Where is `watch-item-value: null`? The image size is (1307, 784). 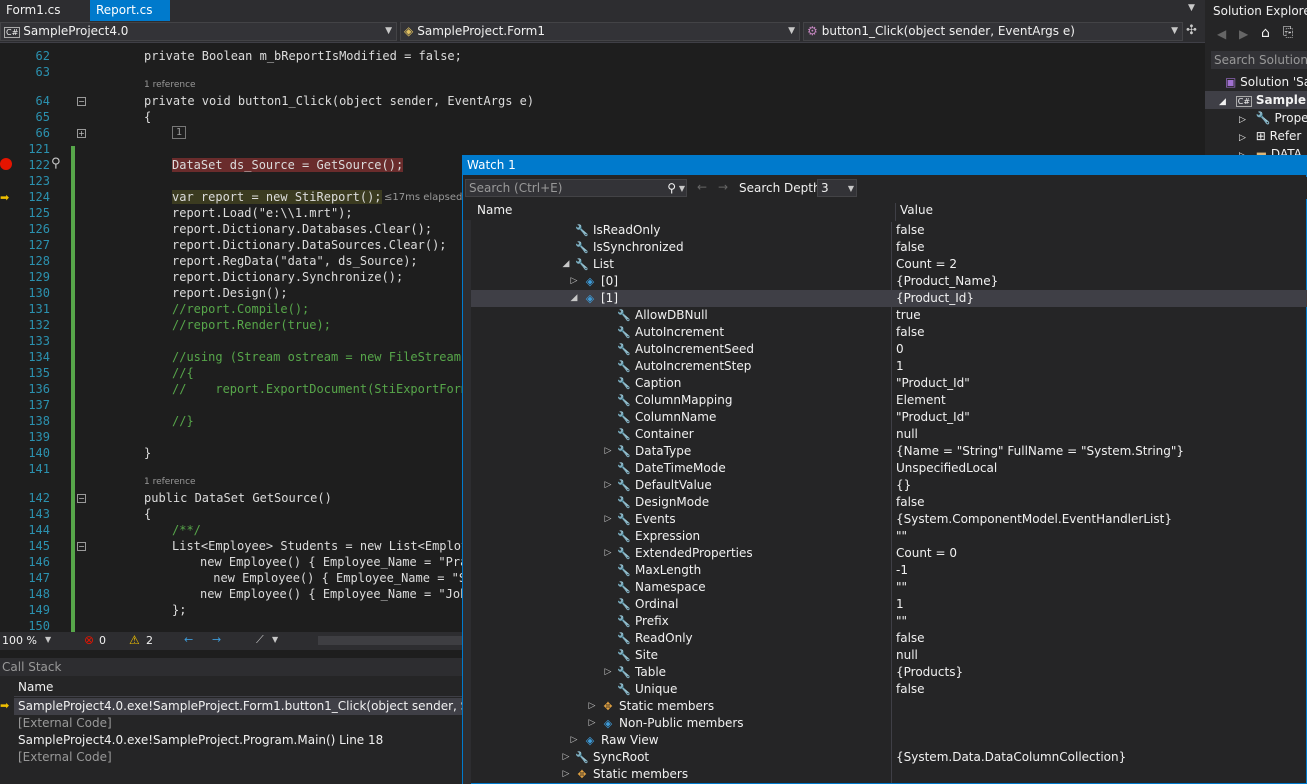
watch-item-value: null is located at coordinates (1099, 655).